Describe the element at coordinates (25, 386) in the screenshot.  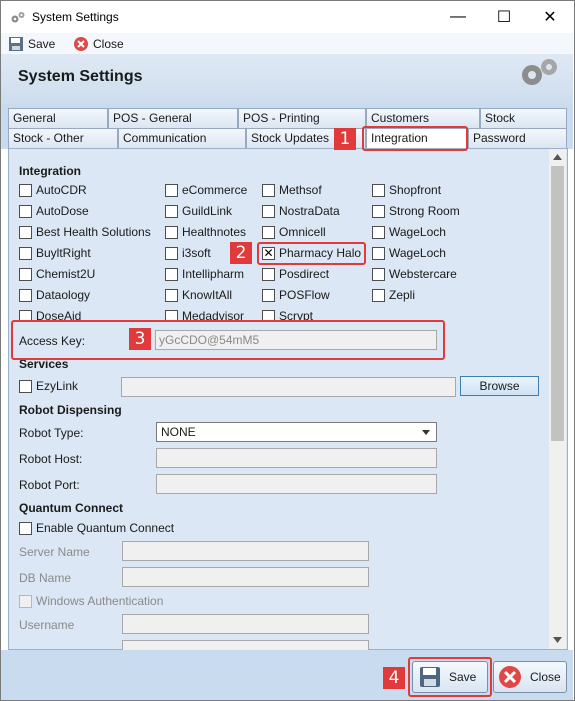
I see `checkbox-ezylink` at that location.